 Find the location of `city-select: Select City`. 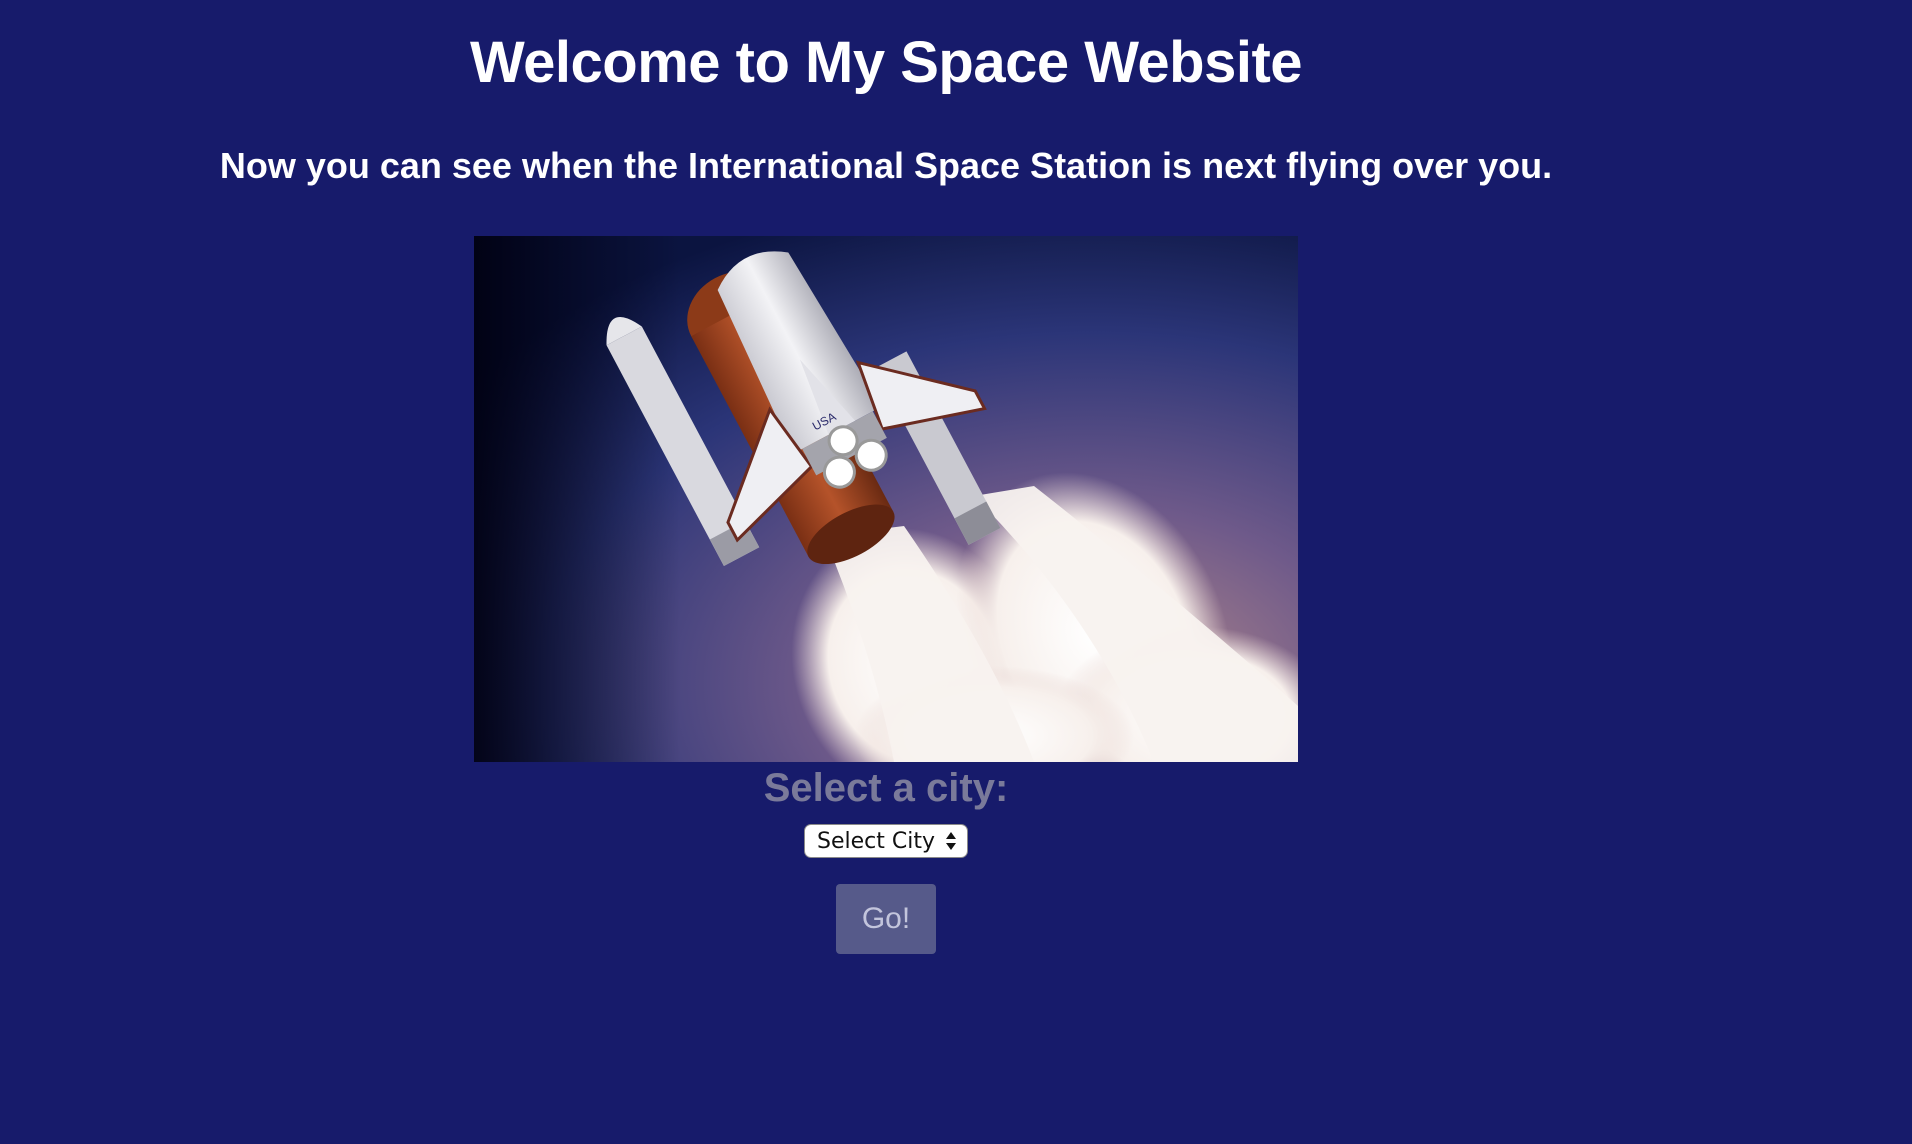

city-select: Select City is located at coordinates (886, 841).